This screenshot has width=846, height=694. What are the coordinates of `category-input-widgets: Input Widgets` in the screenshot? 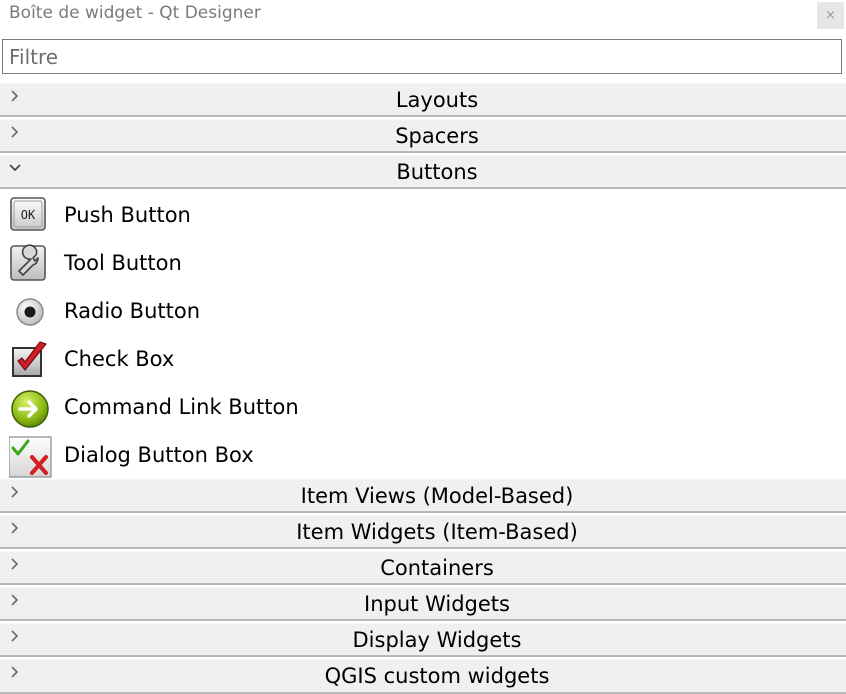 It's located at (423, 604).